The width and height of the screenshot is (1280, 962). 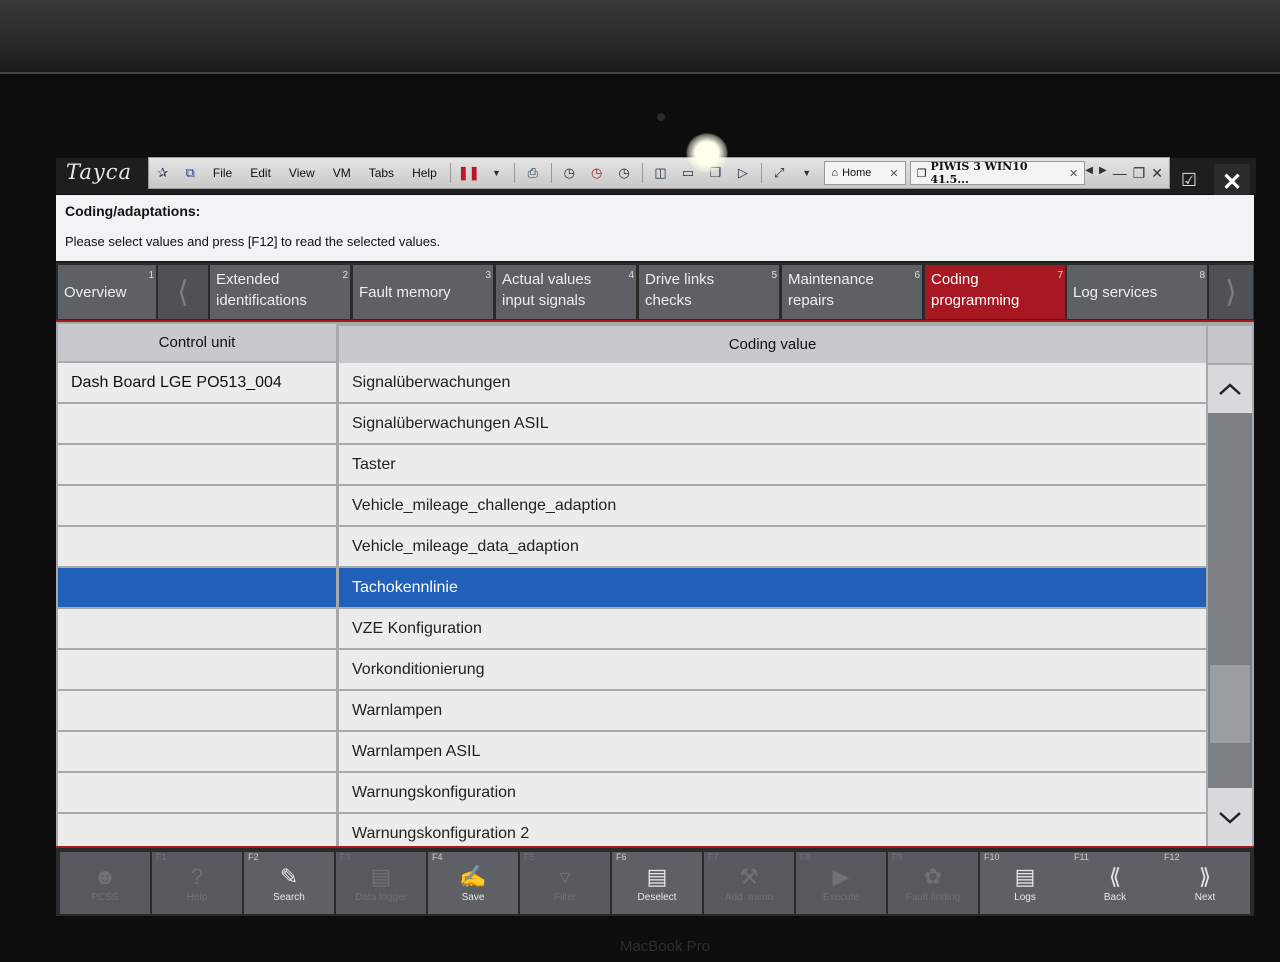 I want to click on checklist-icon: ☑, so click(x=1189, y=180).